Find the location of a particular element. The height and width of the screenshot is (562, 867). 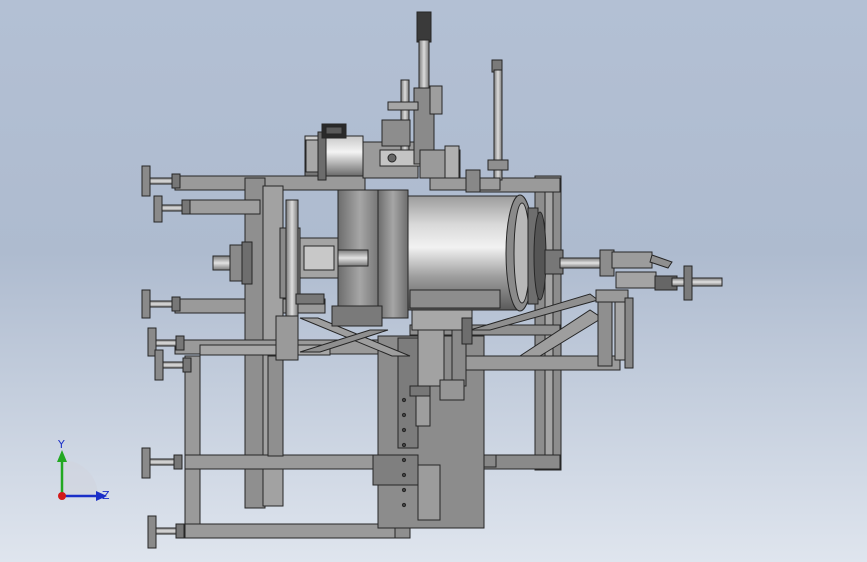

triad-plane is located at coordinates (80, 478).